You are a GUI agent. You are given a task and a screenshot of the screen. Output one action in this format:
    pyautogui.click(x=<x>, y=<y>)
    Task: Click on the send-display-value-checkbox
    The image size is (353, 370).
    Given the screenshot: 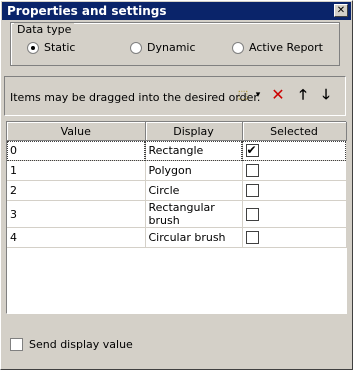 What is the action you would take?
    pyautogui.click(x=16, y=344)
    